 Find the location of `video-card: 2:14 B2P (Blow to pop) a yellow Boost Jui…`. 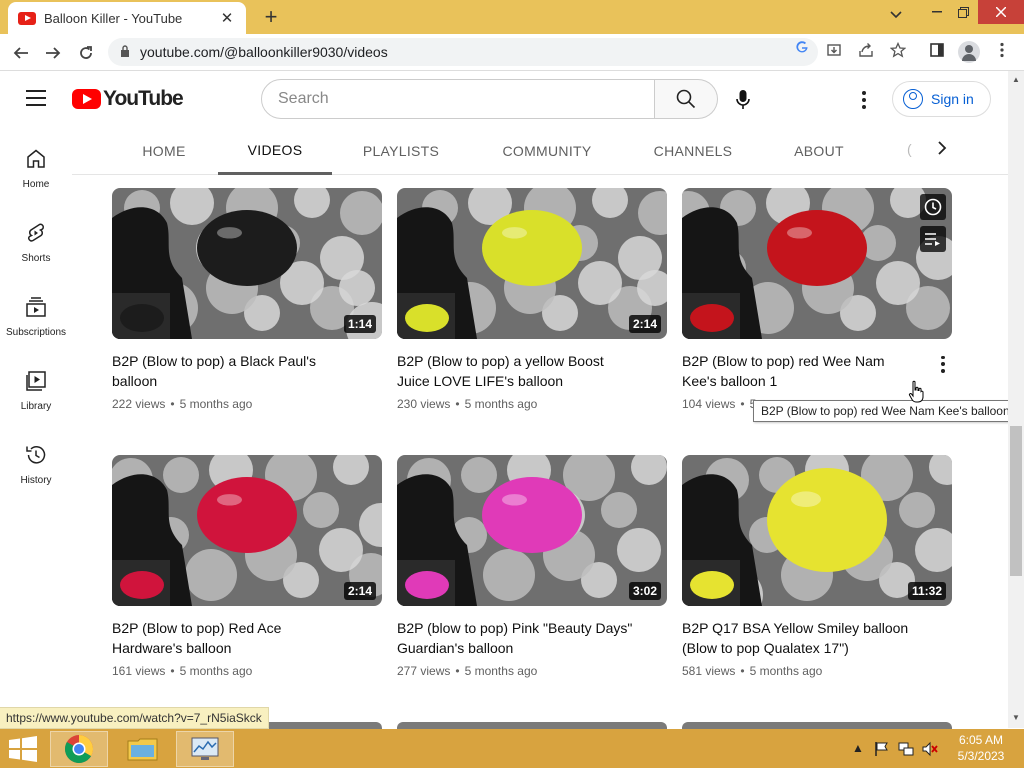

video-card: 2:14 B2P (Blow to pop) a yellow Boost Jui… is located at coordinates (532, 299).